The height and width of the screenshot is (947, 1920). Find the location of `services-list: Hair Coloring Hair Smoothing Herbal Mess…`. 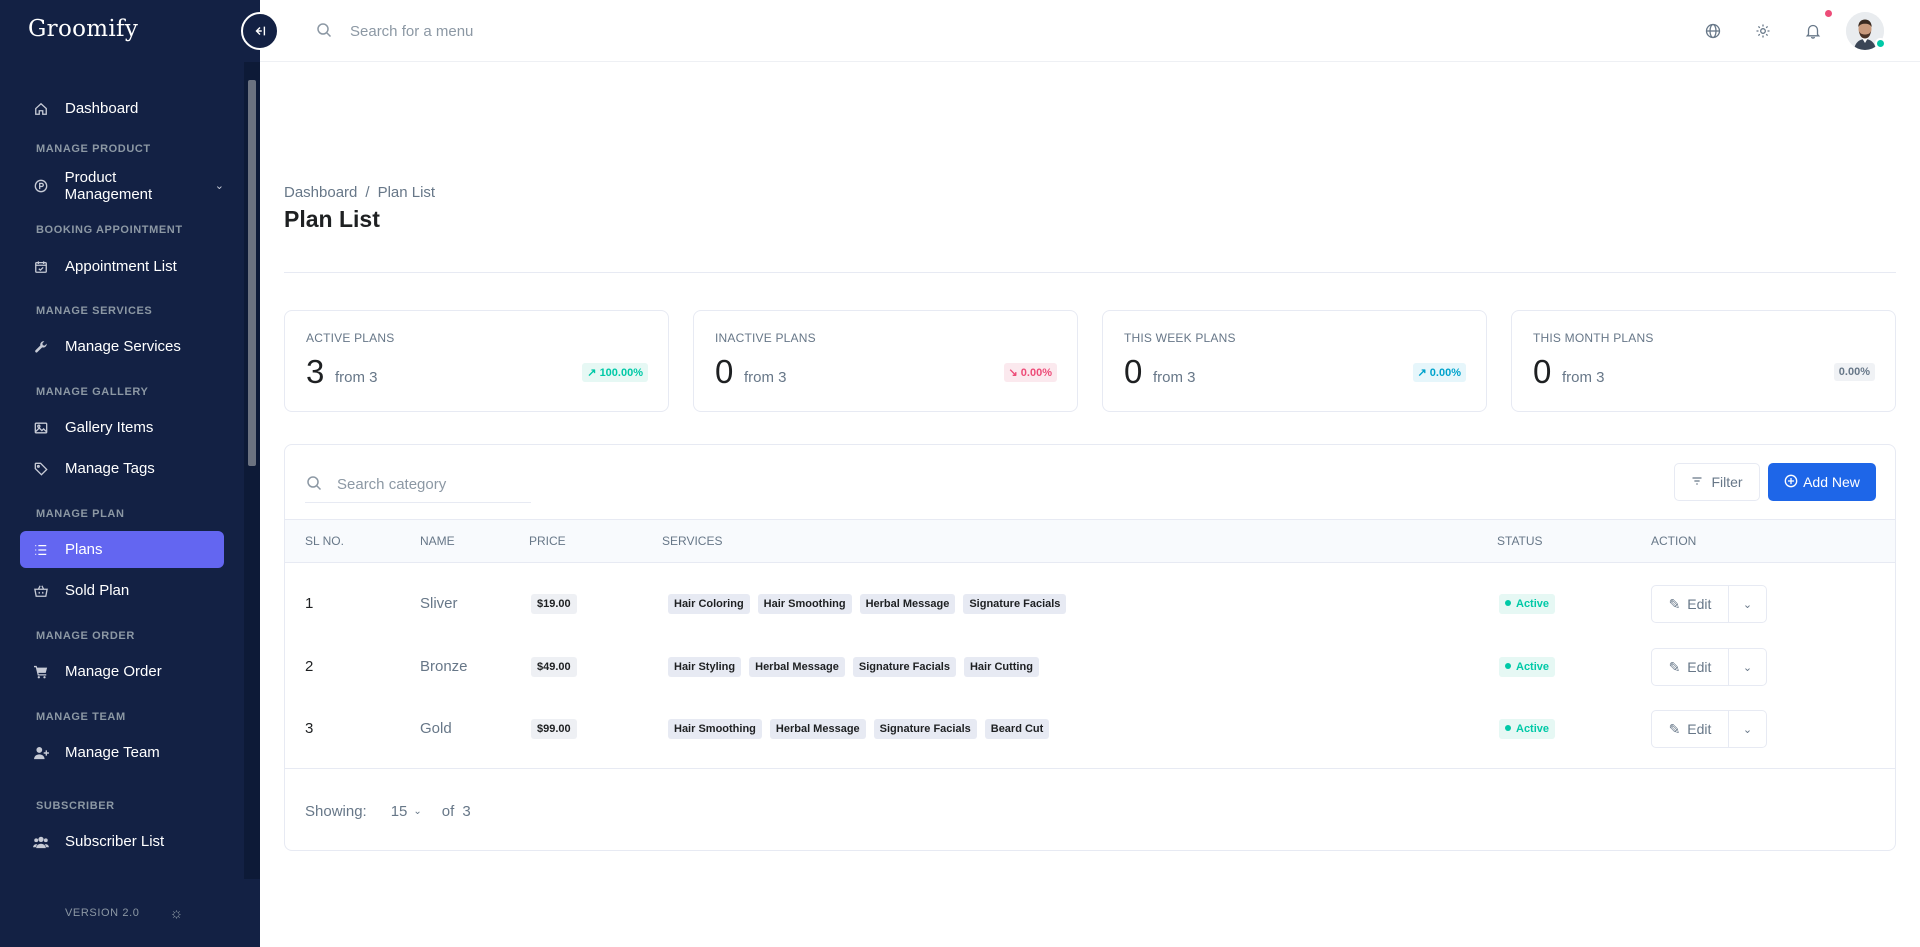

services-list: Hair Coloring Hair Smoothing Herbal Mess… is located at coordinates (867, 604).